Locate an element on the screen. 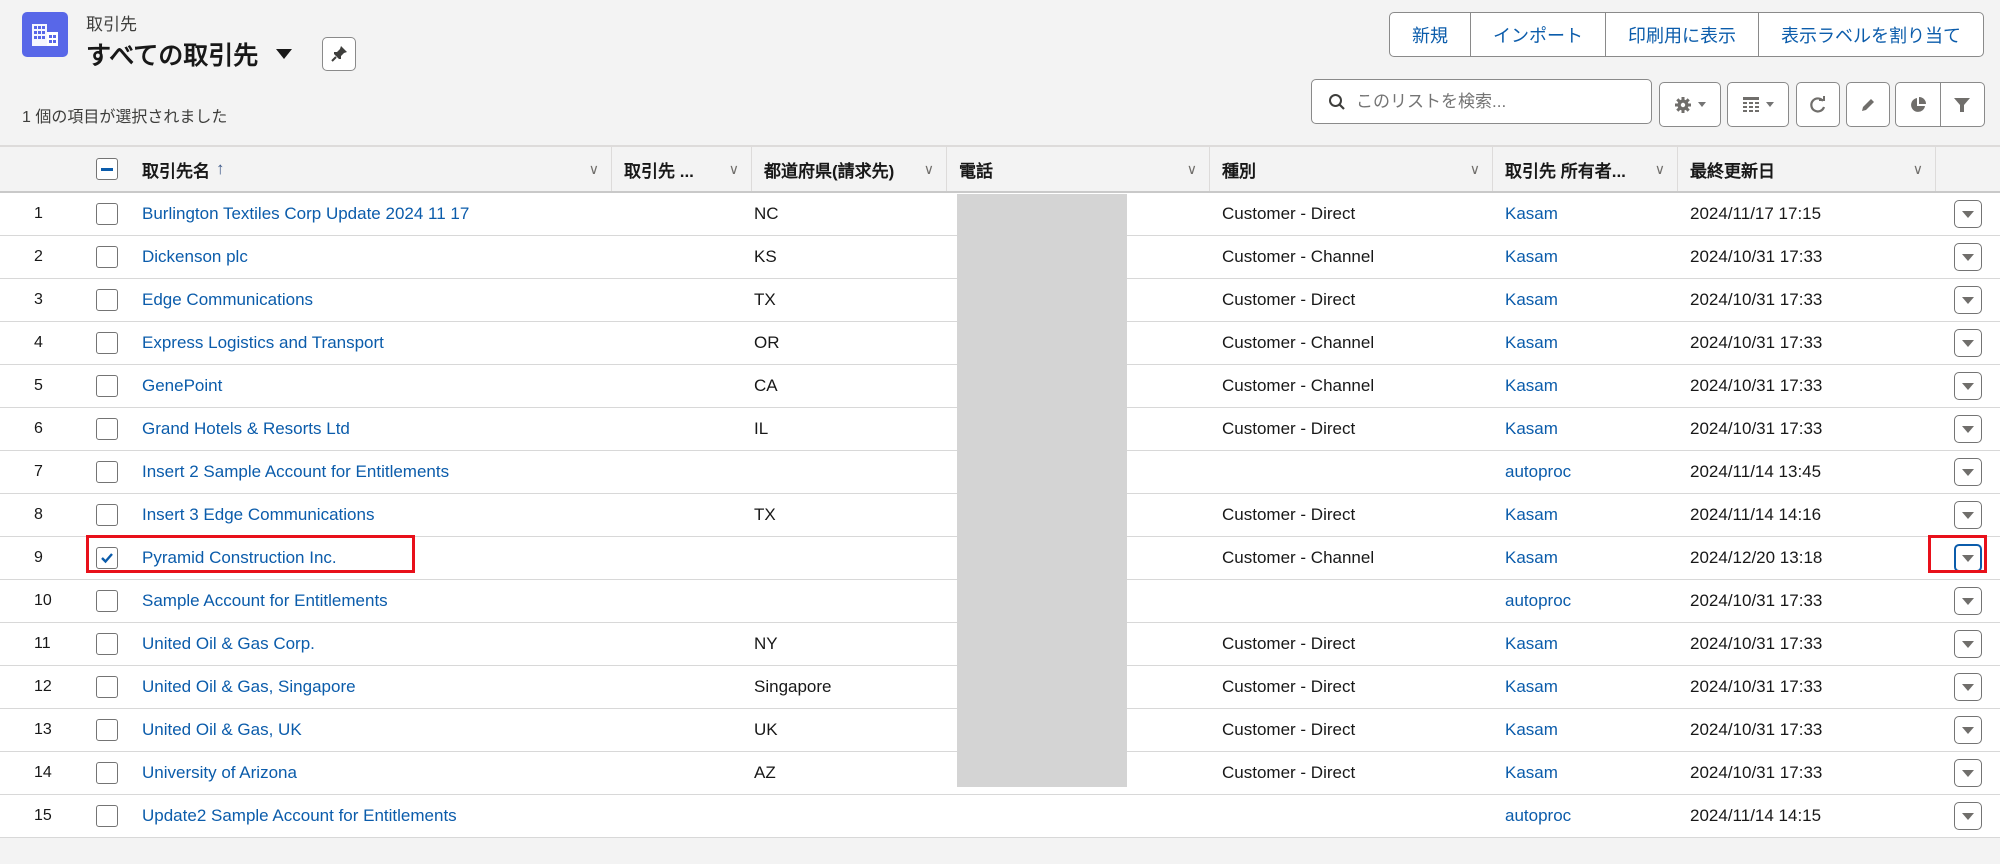 Image resolution: width=2000 pixels, height=864 pixels. account-name-link: Pyramid Construction Inc. is located at coordinates (377, 558).